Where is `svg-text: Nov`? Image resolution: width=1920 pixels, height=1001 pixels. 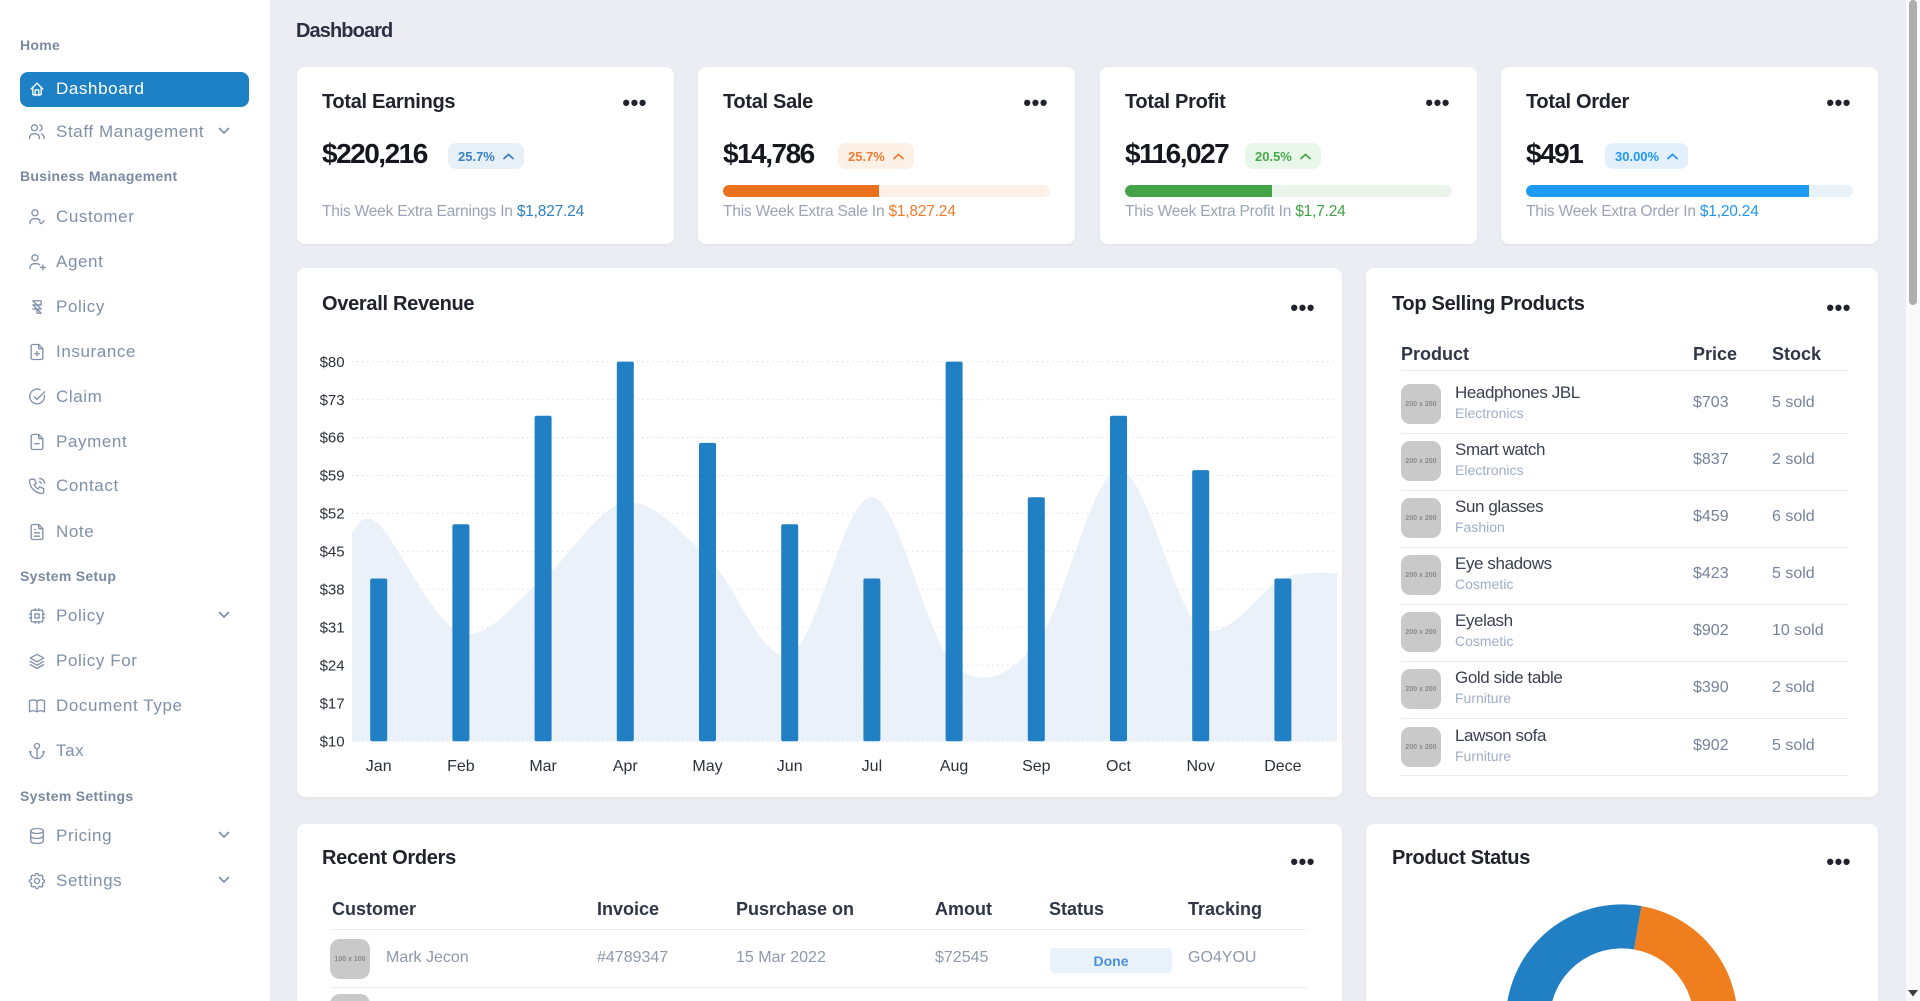
svg-text: Nov is located at coordinates (1200, 766).